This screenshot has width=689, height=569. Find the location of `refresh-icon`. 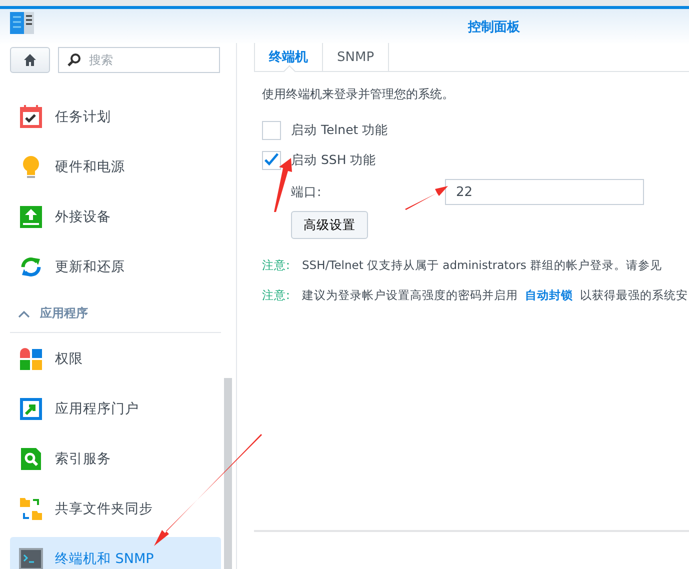

refresh-icon is located at coordinates (31, 267).